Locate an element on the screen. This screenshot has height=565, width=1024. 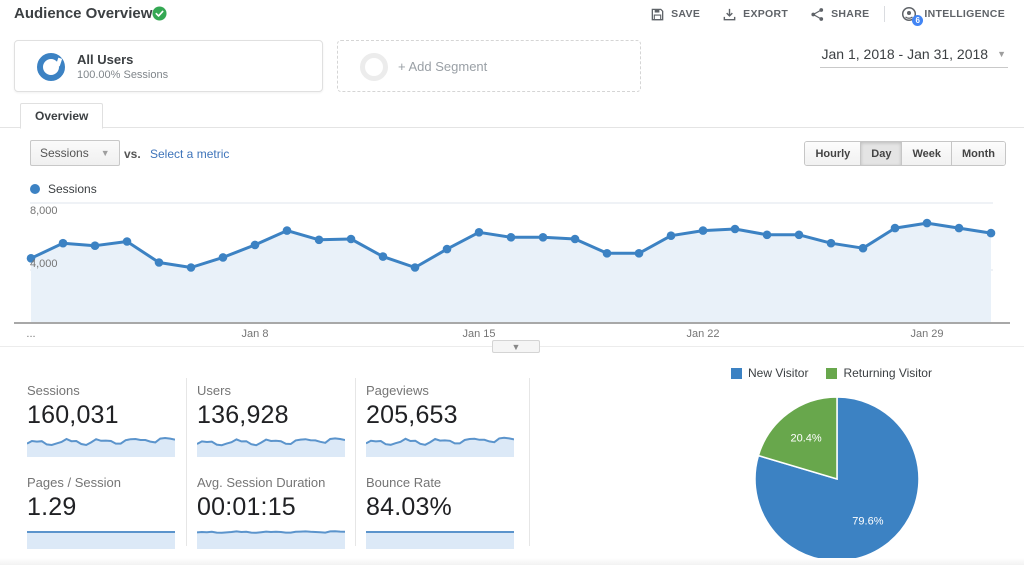
add-segment-ring-icon is located at coordinates (374, 67).